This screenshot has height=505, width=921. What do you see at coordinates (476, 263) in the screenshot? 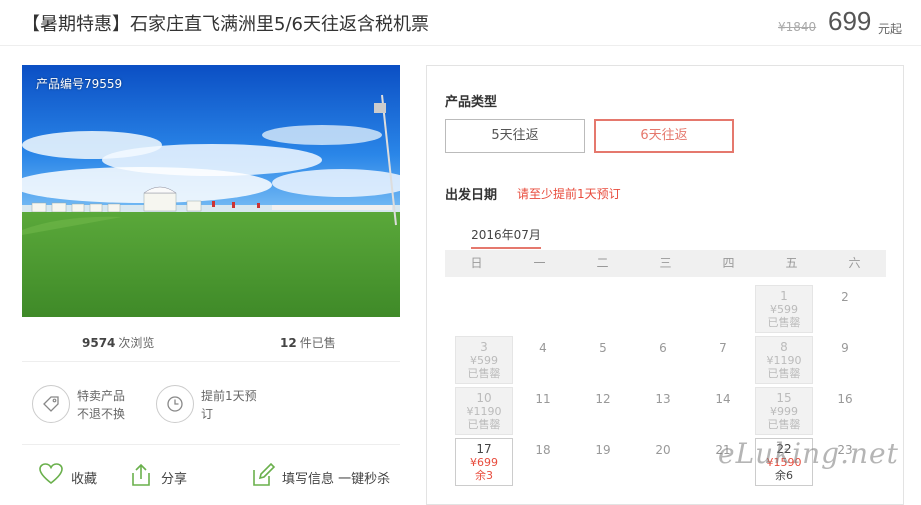
I see `weekday-sun: 日` at bounding box center [476, 263].